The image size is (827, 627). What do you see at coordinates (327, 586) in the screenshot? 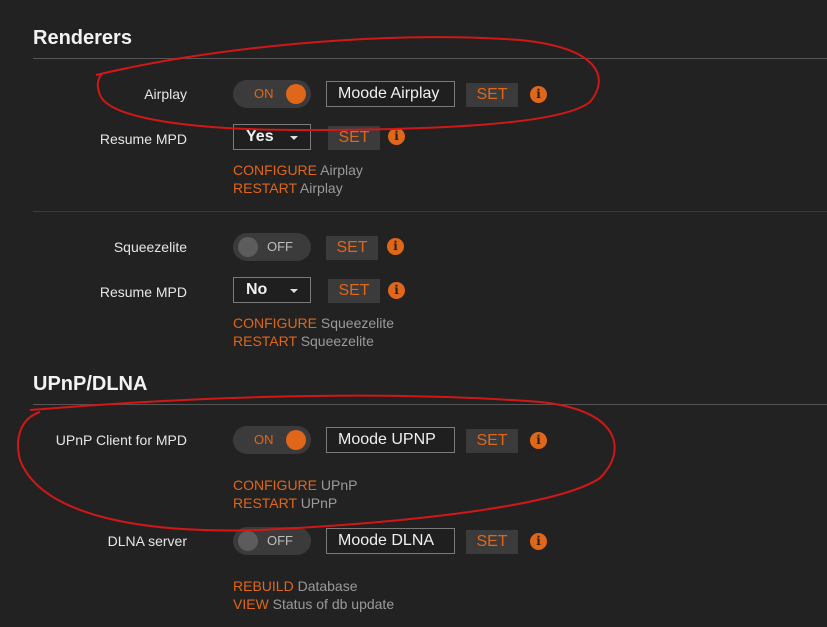
I see `link-target-text: Database` at bounding box center [327, 586].